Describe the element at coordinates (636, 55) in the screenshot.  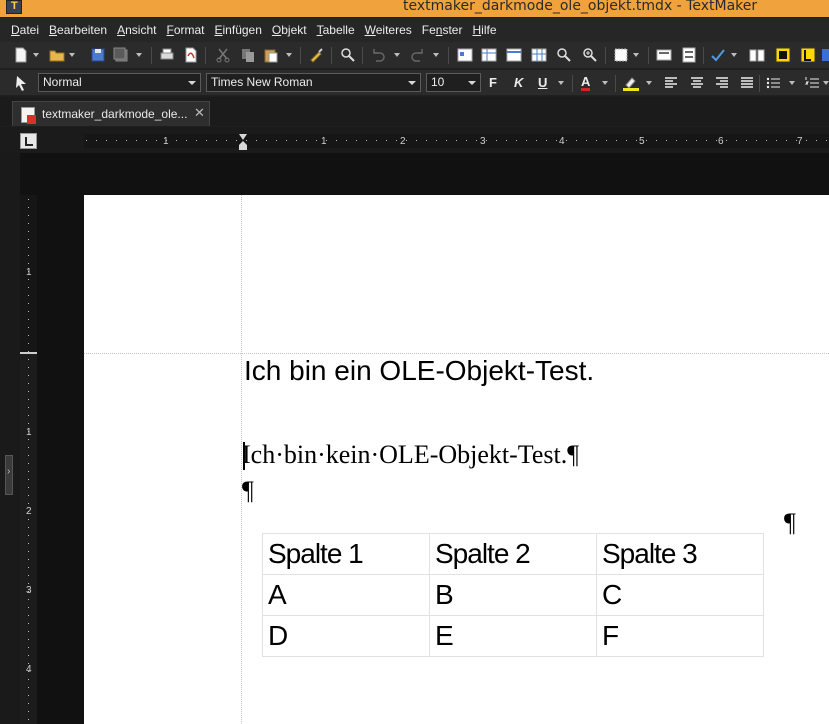
I see `object-dropdown-arrow` at that location.